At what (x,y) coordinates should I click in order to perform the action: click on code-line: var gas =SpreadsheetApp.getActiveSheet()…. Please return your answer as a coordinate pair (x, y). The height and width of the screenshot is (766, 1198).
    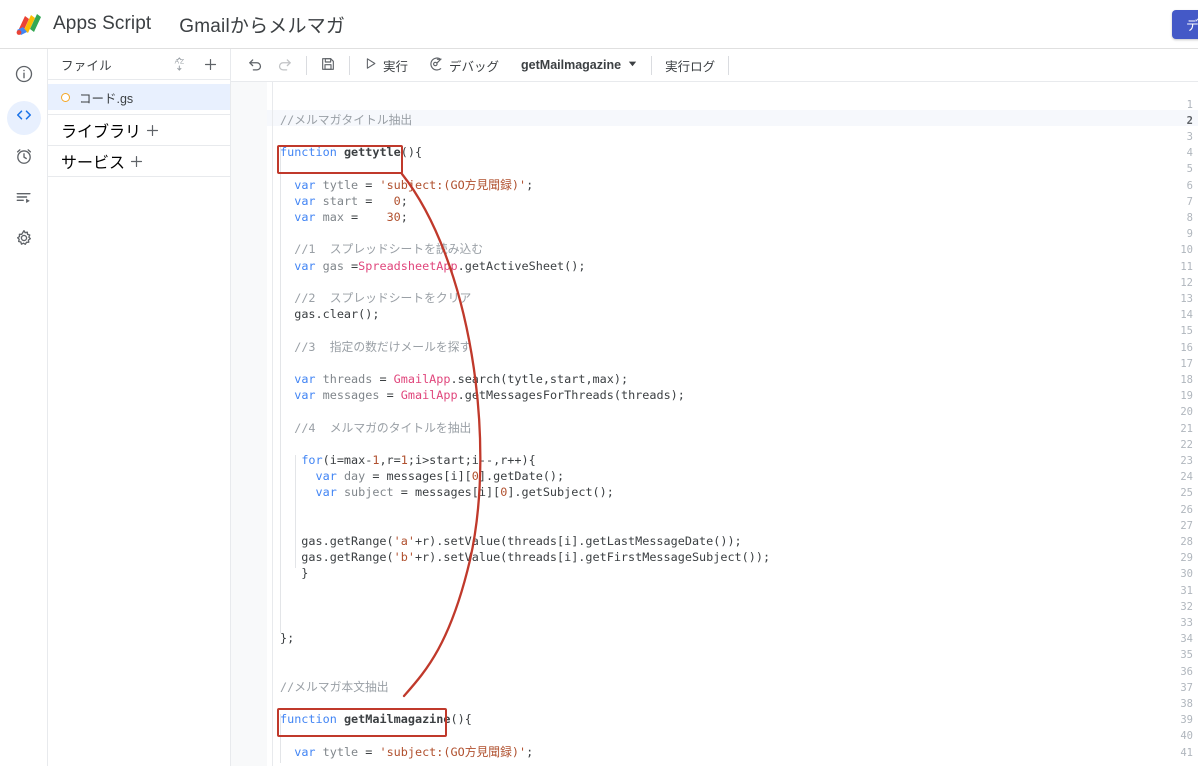
    Looking at the image, I should click on (432, 266).